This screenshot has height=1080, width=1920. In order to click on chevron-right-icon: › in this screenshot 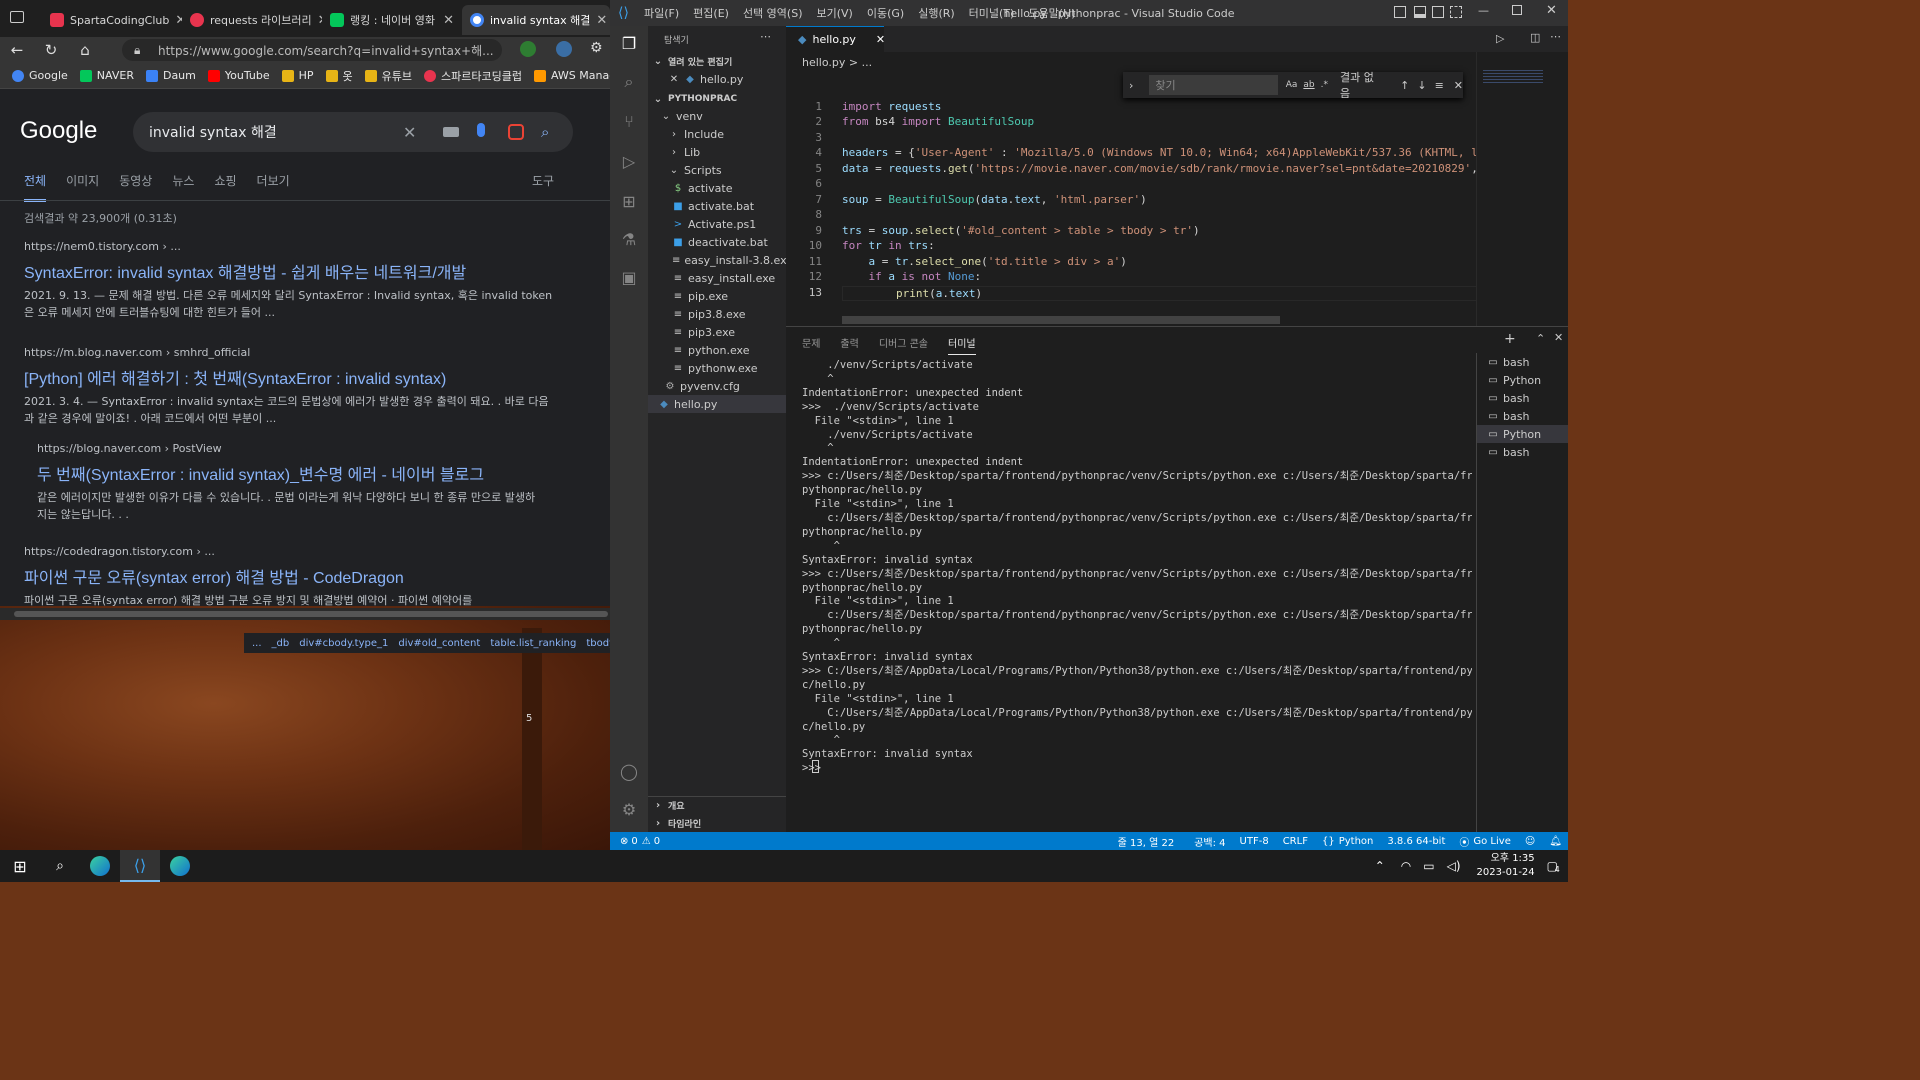, I will do `click(1131, 85)`.